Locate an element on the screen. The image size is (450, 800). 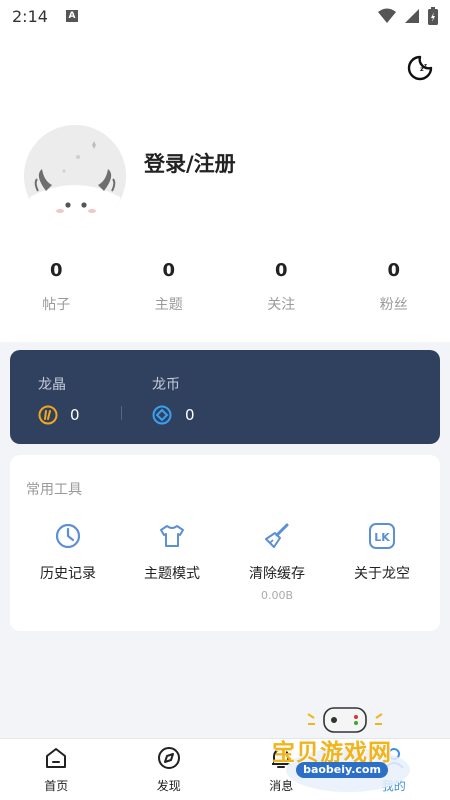
notification-icon: A is located at coordinates (71, 16).